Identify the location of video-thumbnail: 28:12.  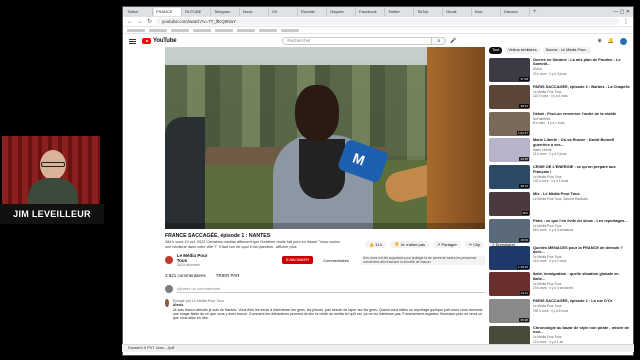
(509, 177).